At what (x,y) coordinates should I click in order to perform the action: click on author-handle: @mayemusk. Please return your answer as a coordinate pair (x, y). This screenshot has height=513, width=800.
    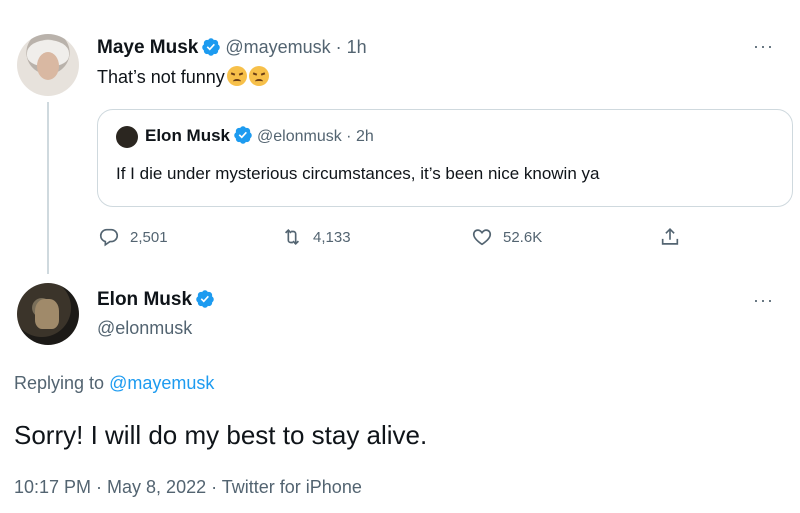
    Looking at the image, I should click on (277, 47).